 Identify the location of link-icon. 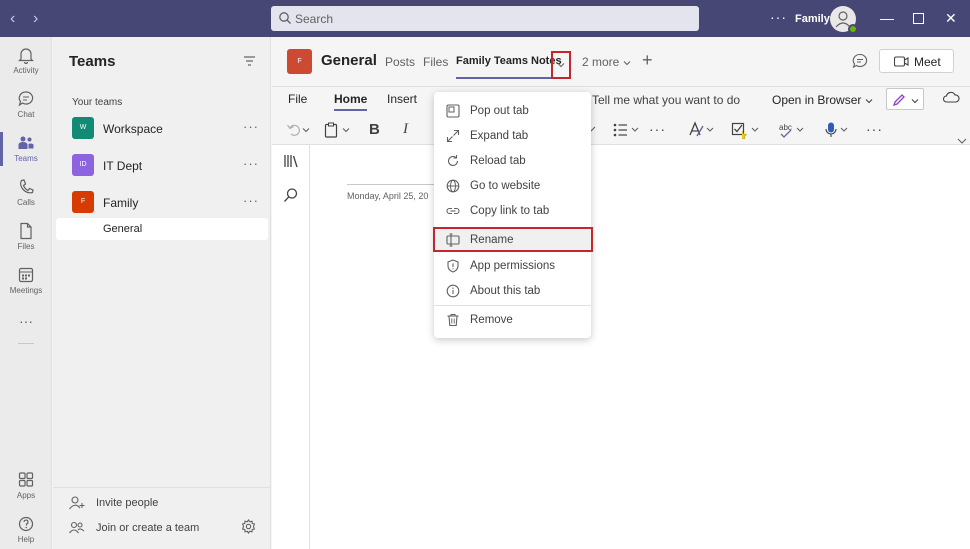
(453, 211).